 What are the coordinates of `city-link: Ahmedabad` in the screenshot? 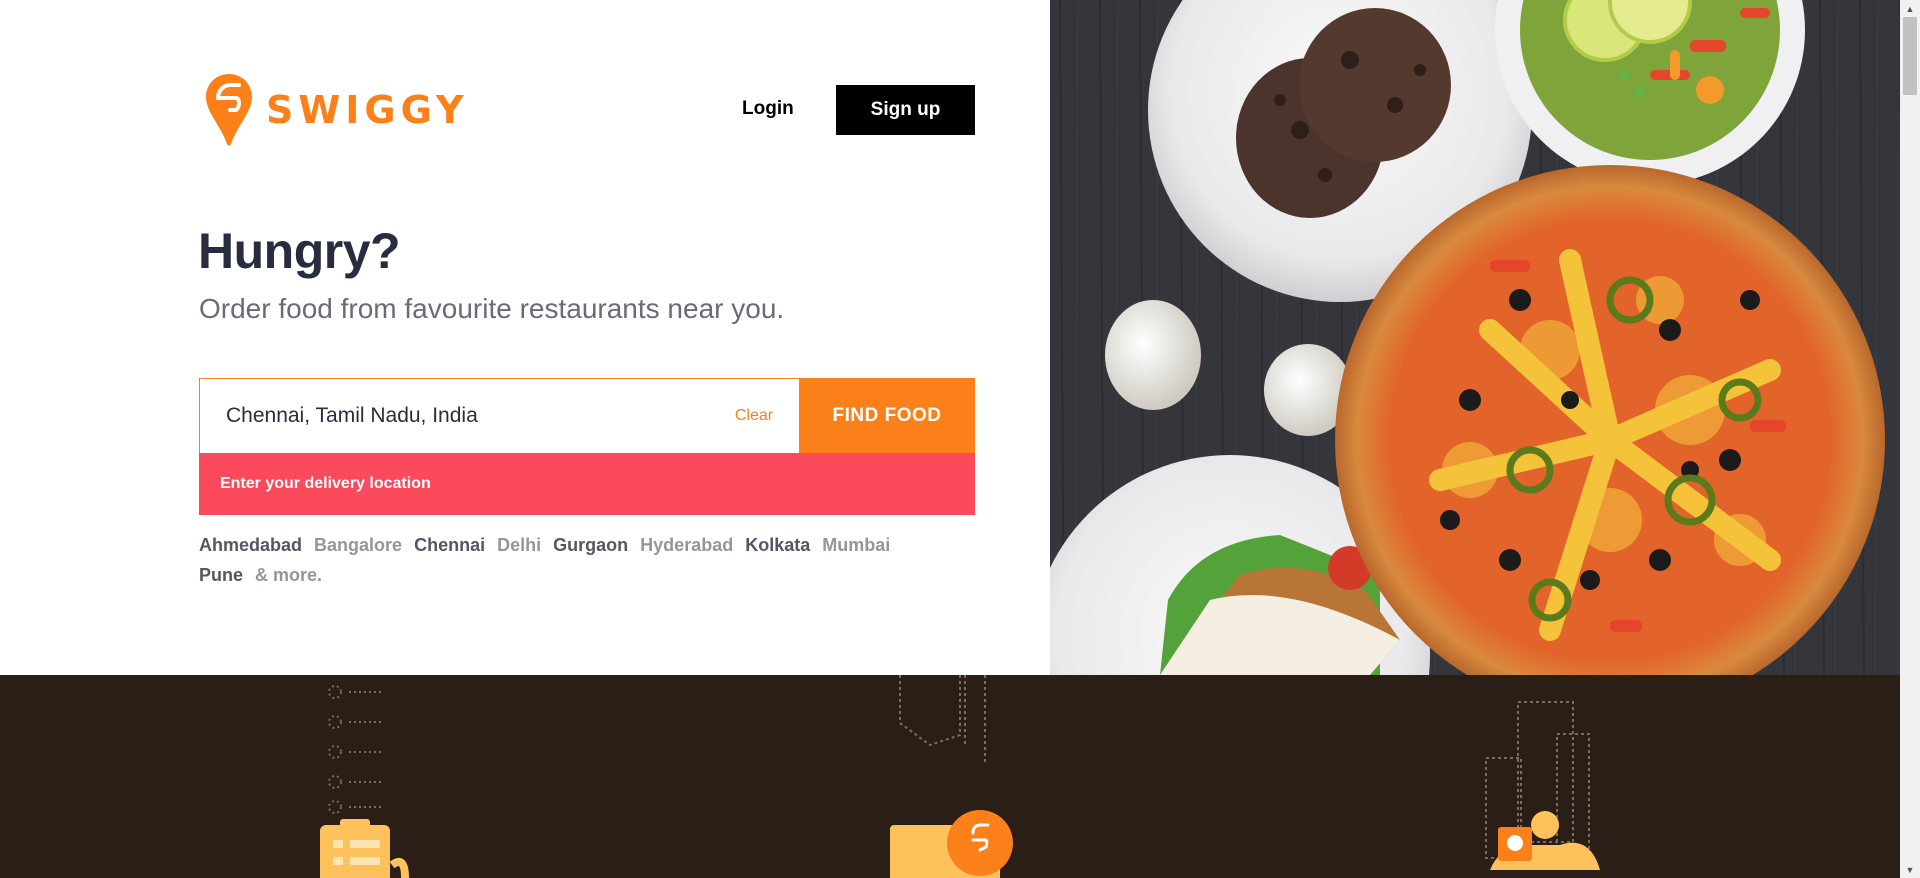 It's located at (250, 545).